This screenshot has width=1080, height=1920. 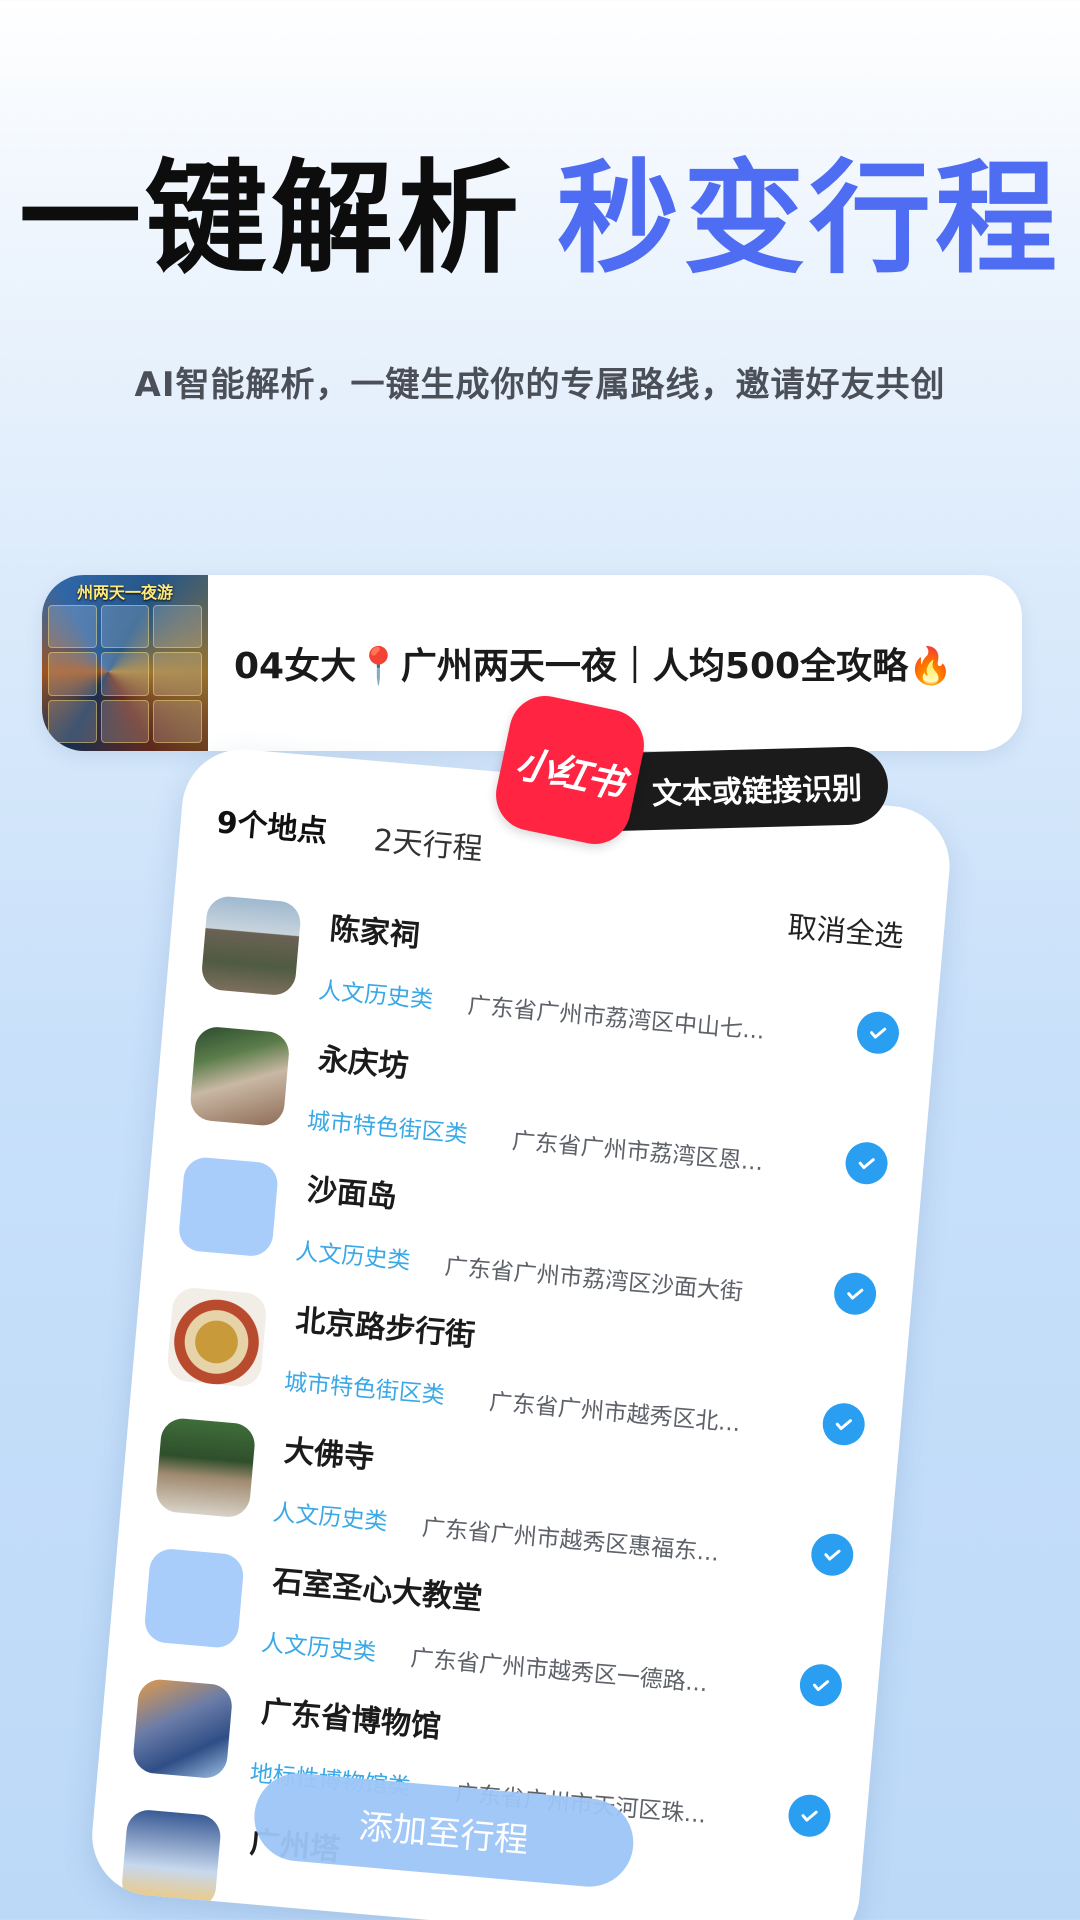 I want to click on hero-title-blue: 秒变行程, so click(x=809, y=219).